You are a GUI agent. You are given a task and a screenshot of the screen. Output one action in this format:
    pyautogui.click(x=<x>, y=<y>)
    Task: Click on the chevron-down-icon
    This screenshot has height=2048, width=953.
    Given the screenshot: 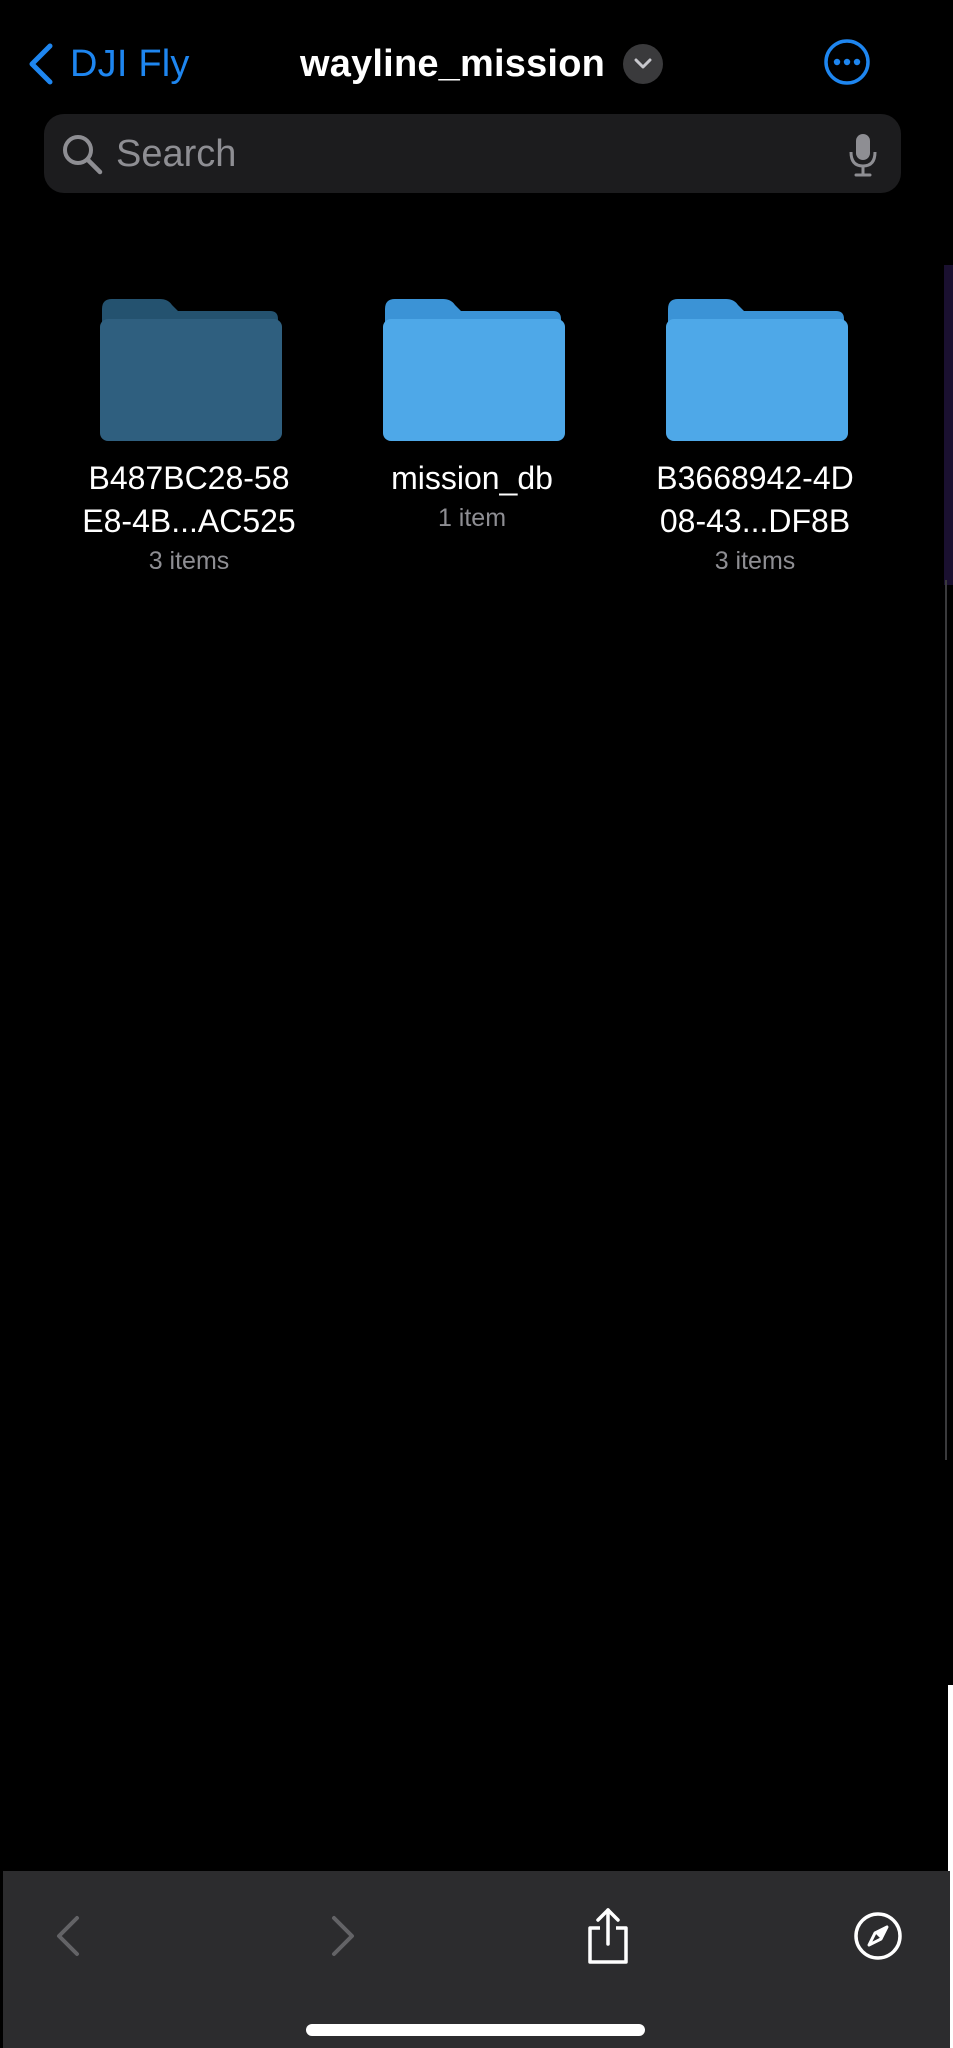 What is the action you would take?
    pyautogui.click(x=643, y=64)
    